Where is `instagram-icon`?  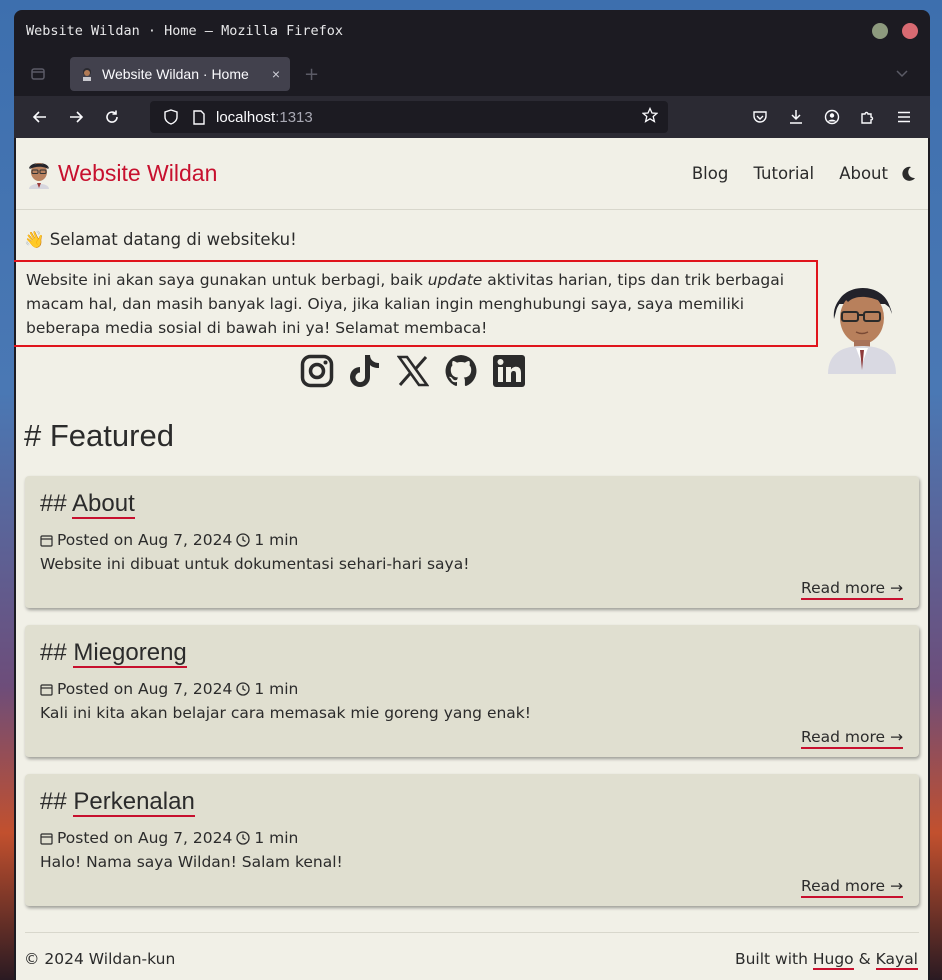
instagram-icon is located at coordinates (317, 371).